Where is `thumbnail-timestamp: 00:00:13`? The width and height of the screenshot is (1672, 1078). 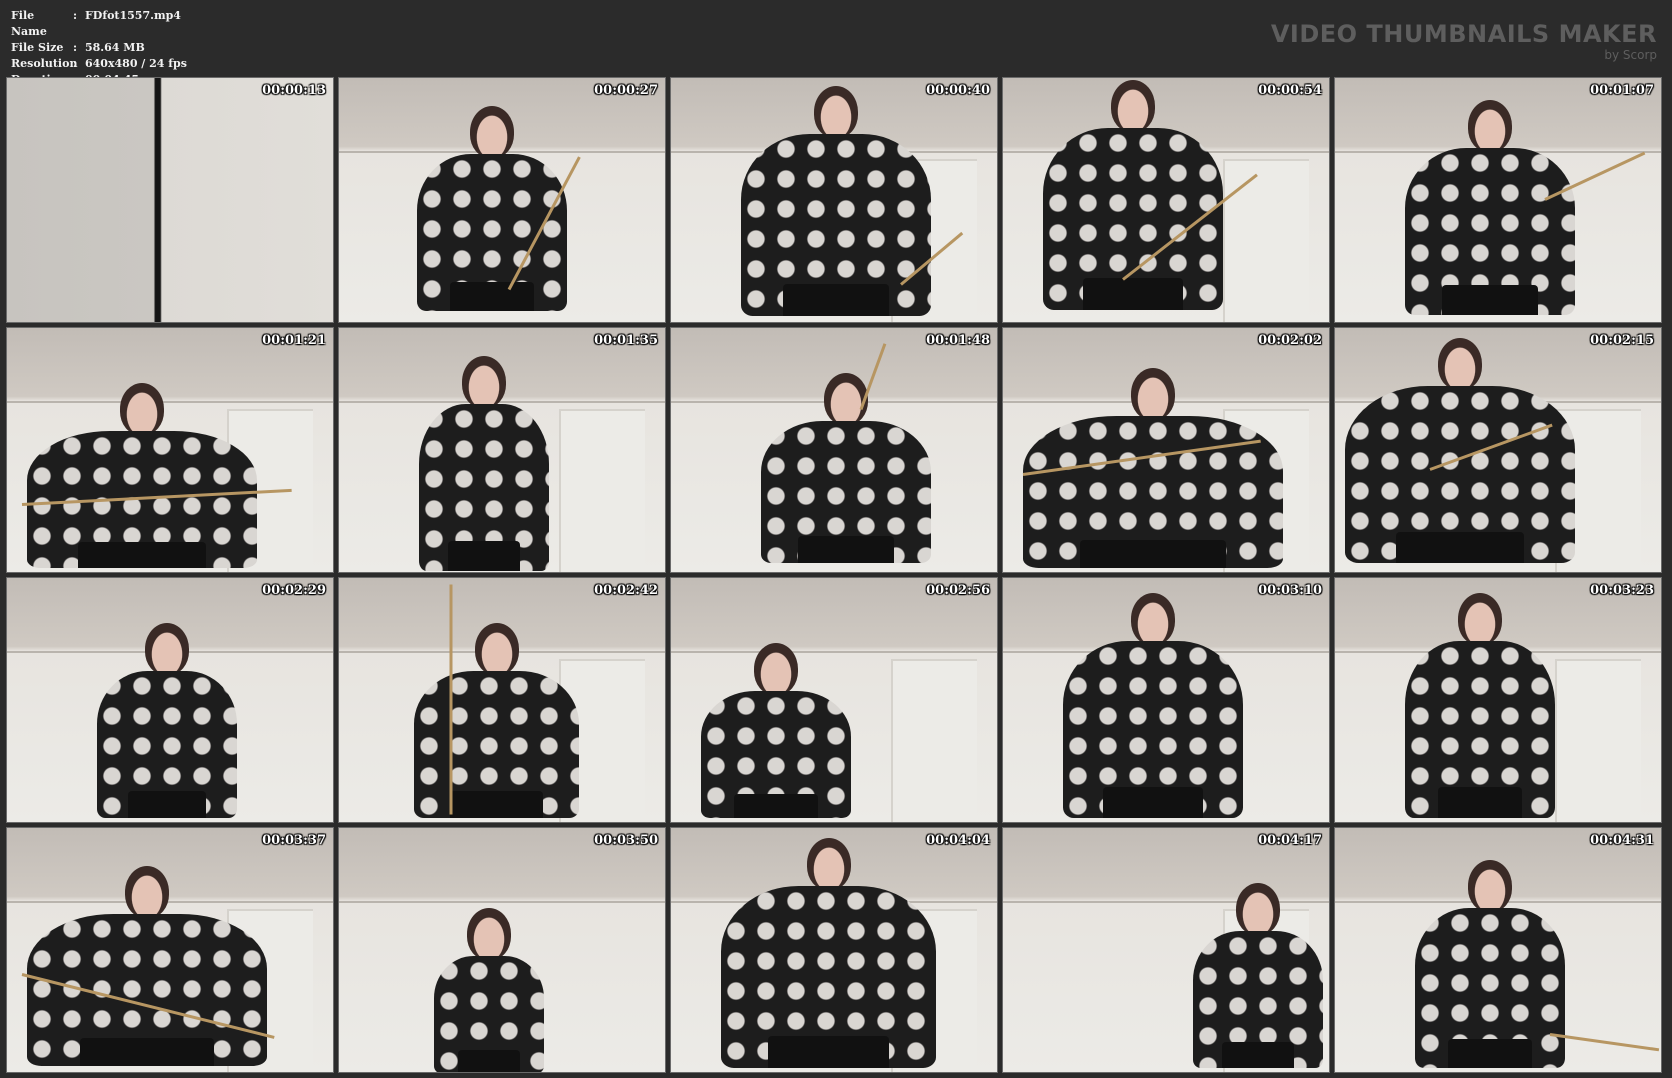
thumbnail-timestamp: 00:00:13 is located at coordinates (294, 90).